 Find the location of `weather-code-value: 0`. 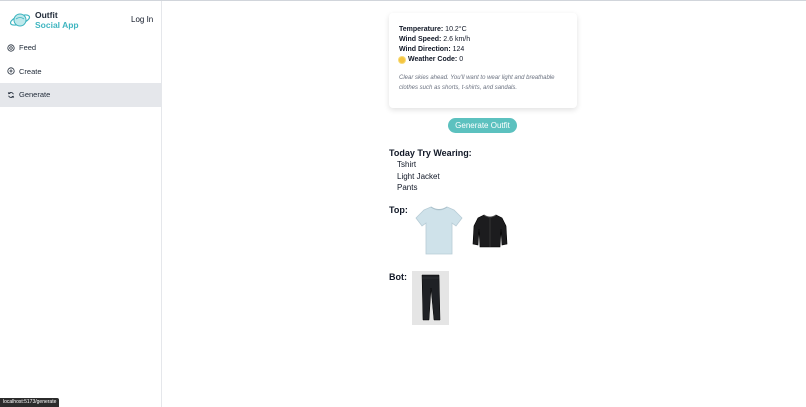

weather-code-value: 0 is located at coordinates (461, 59).